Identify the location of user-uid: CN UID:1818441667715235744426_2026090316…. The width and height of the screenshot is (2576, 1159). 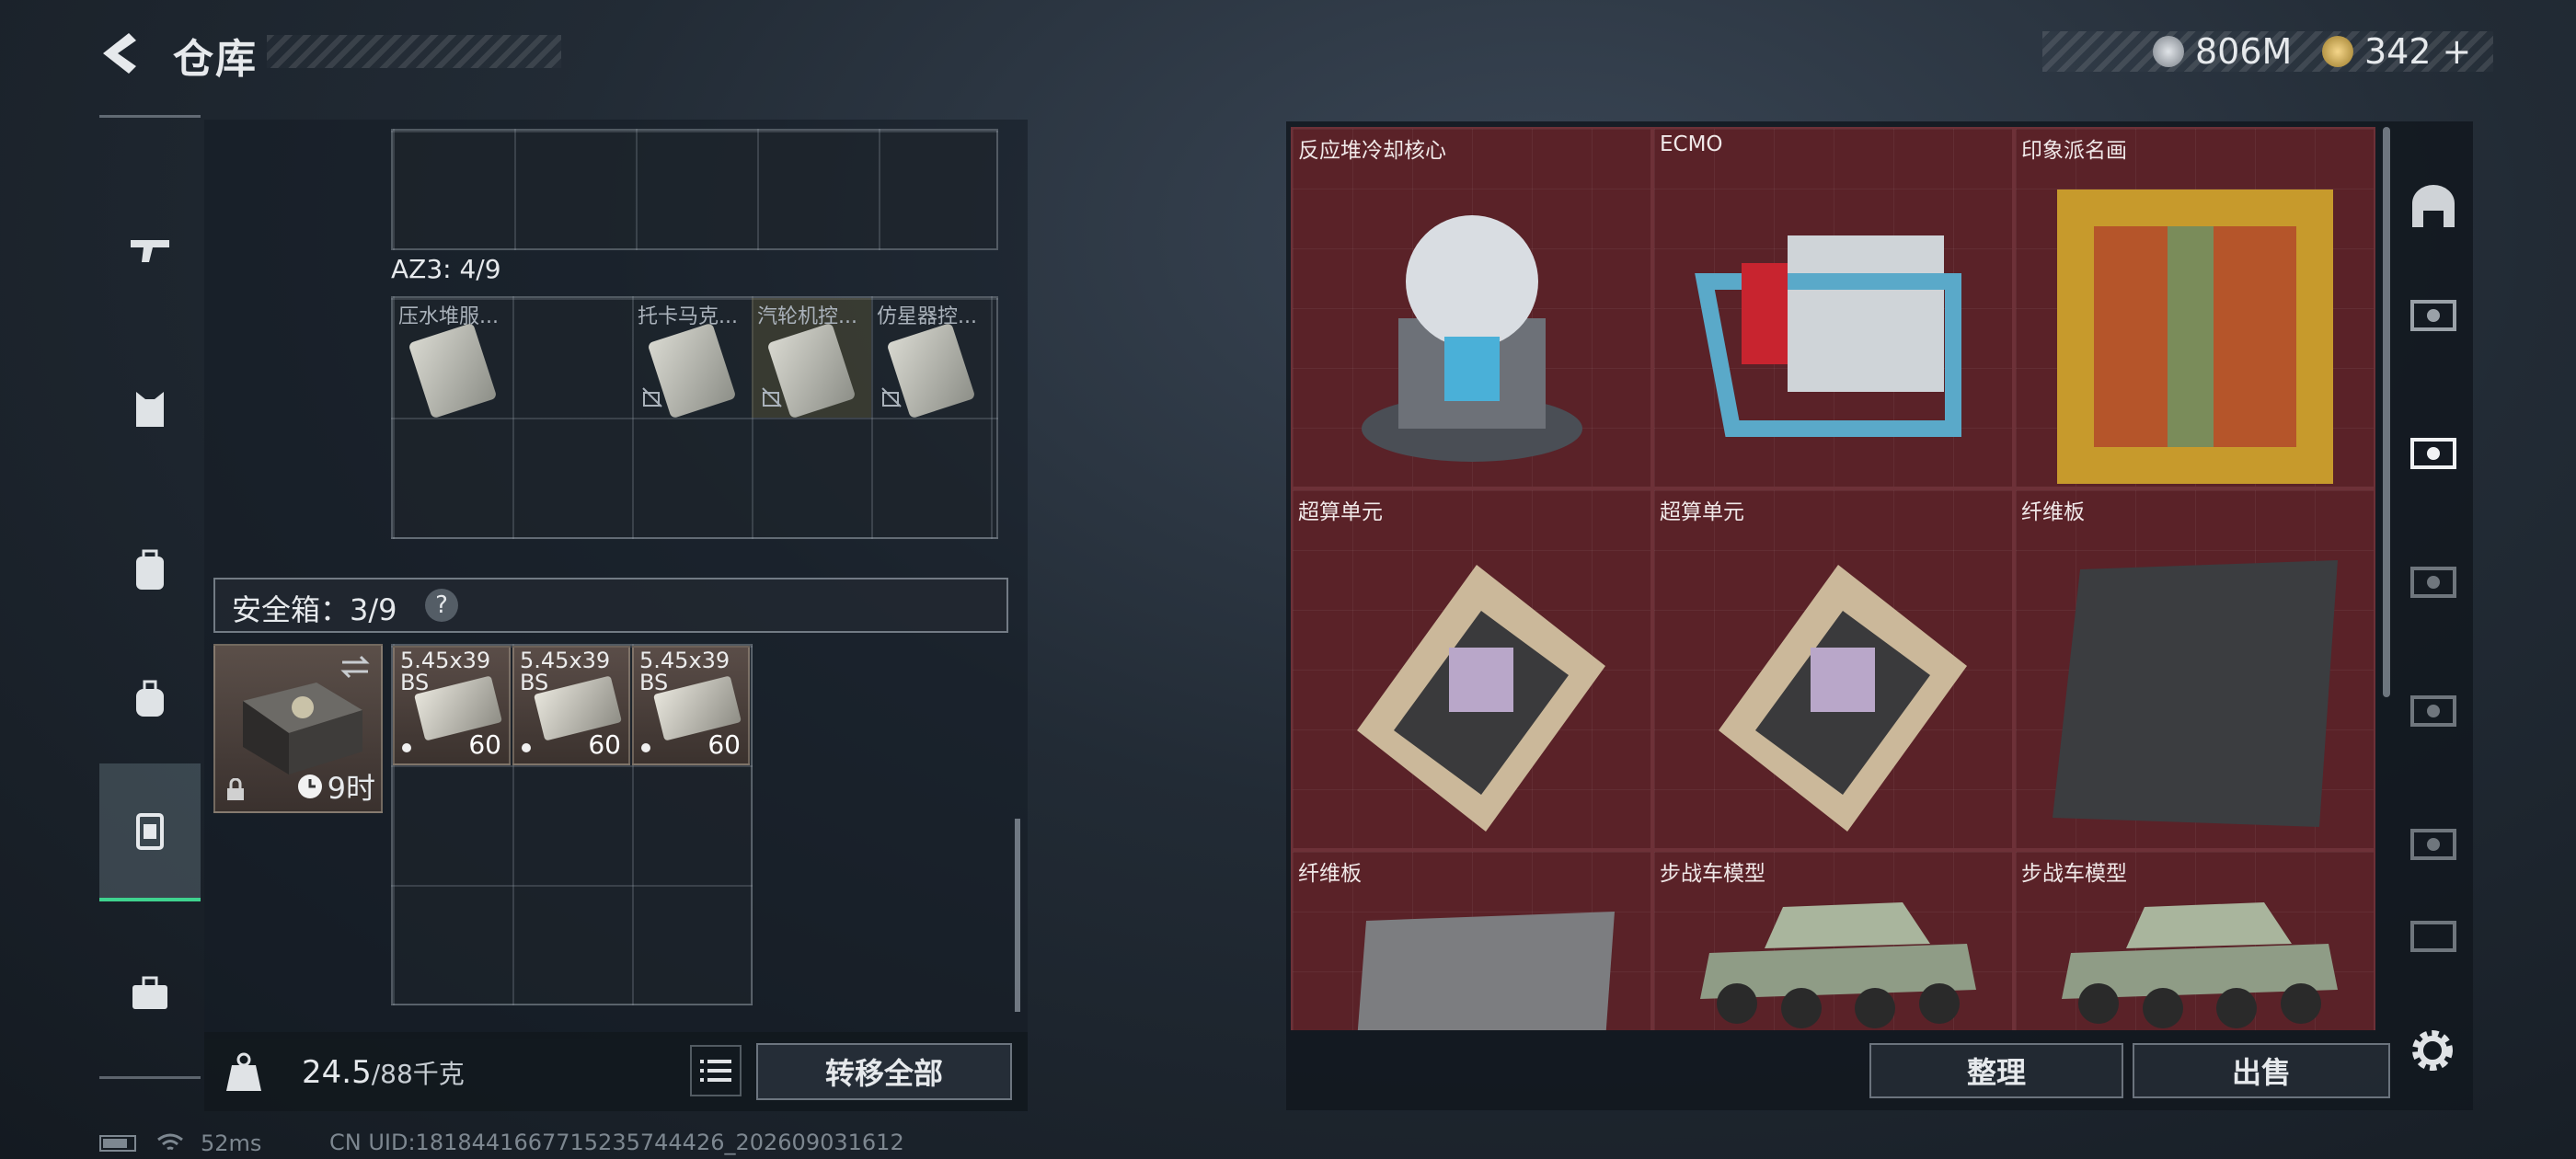
(616, 1142).